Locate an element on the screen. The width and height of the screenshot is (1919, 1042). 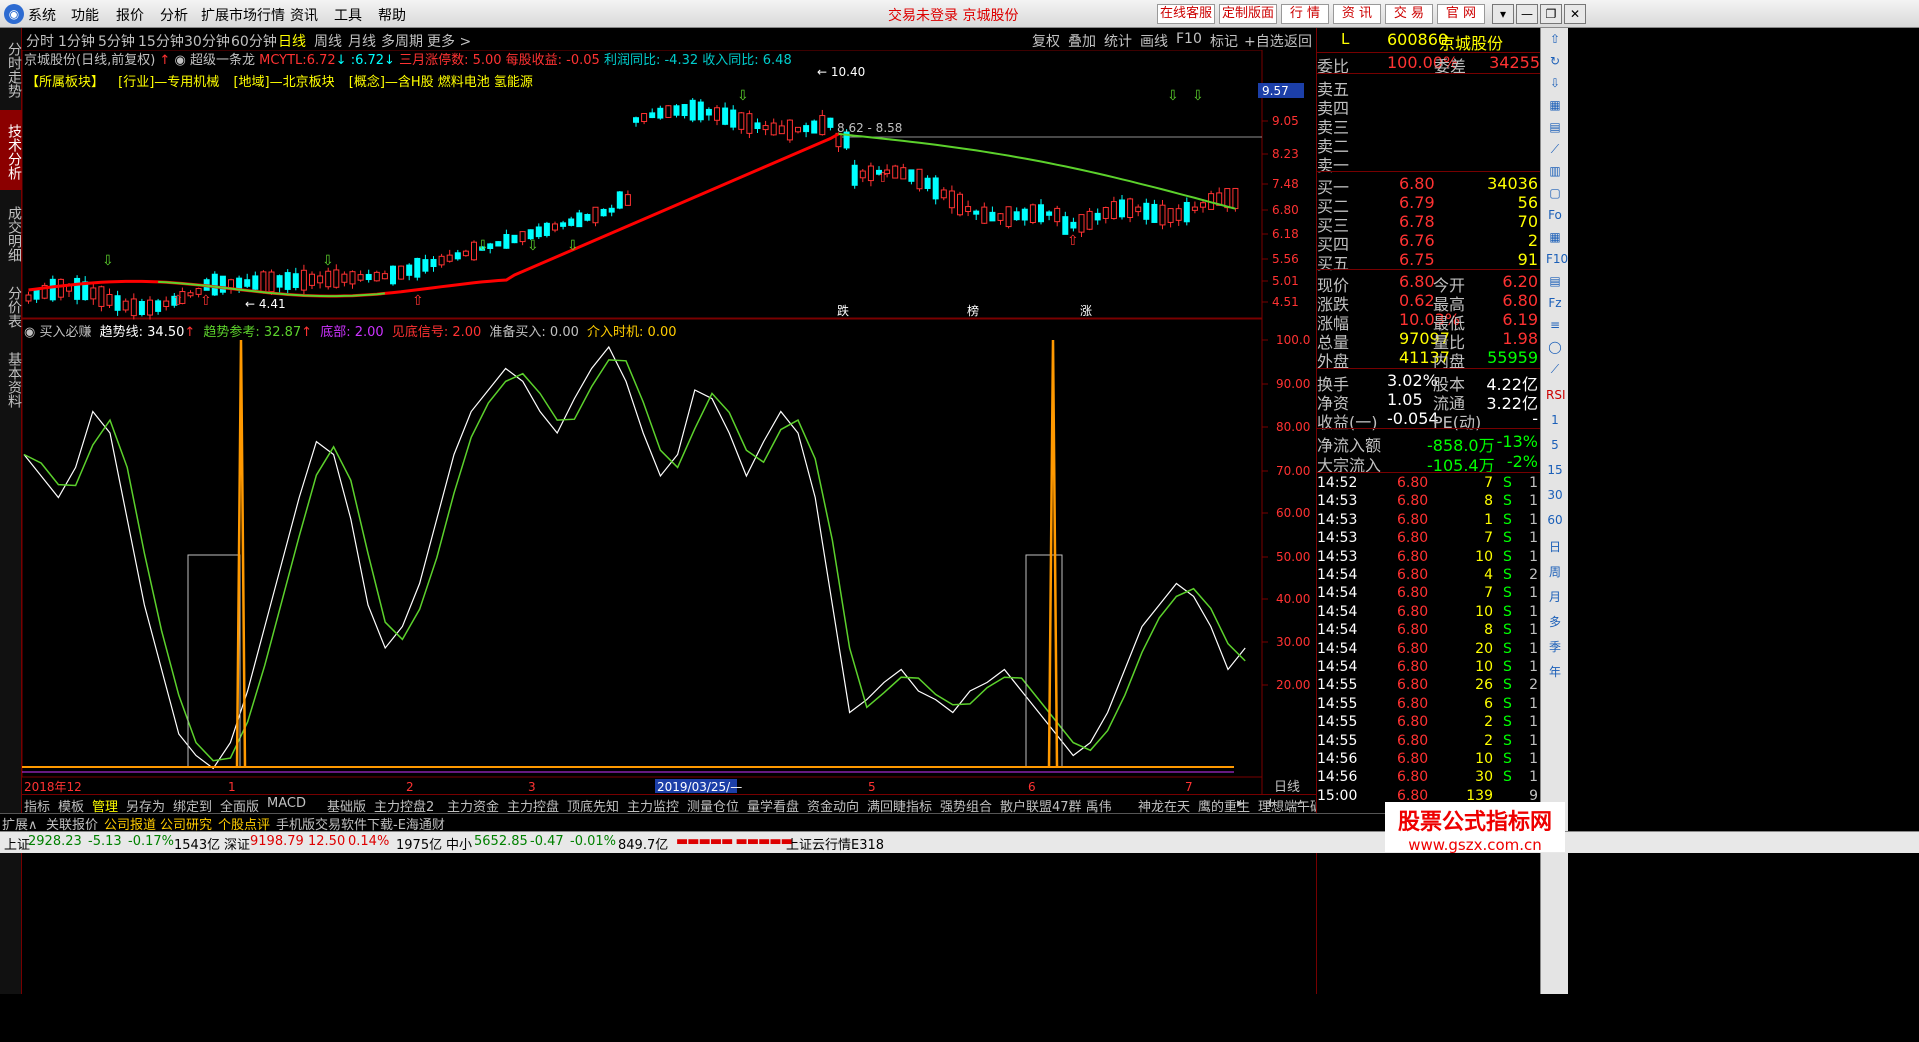
zx-index-label: 中小 is located at coordinates (459, 843).